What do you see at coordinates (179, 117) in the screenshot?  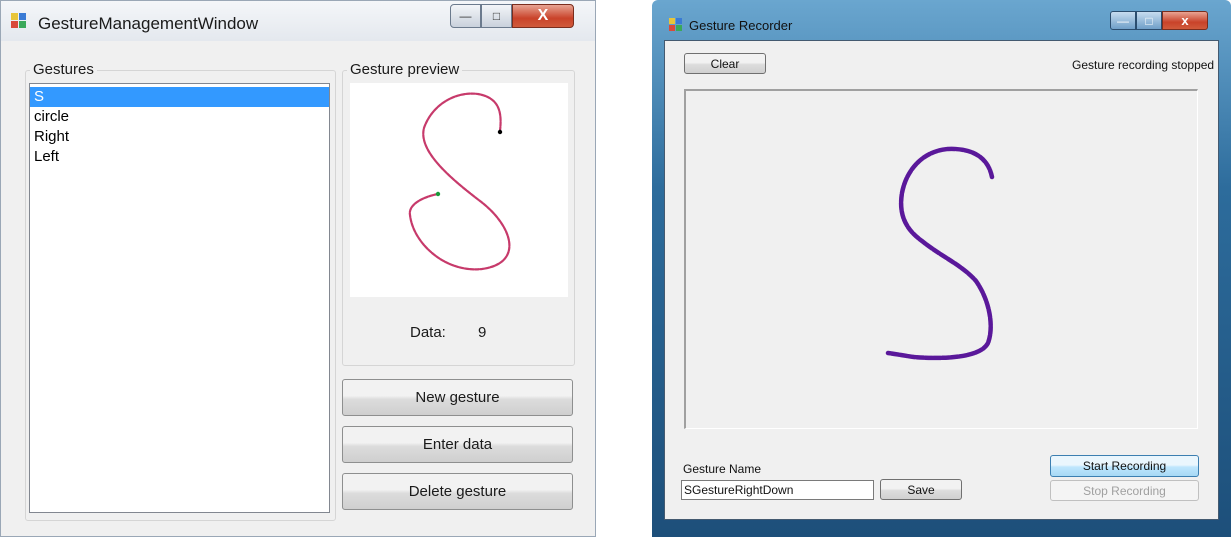 I see `gesture-list-item: circle` at bounding box center [179, 117].